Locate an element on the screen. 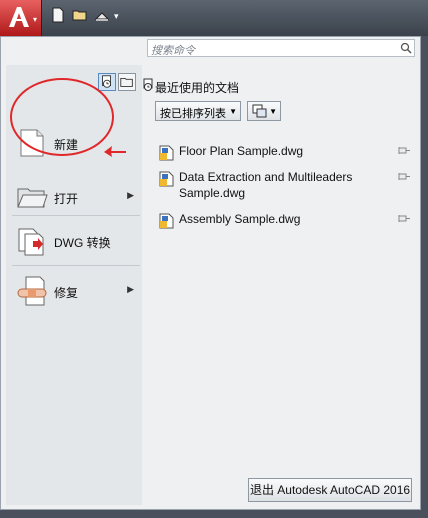 The image size is (428, 518). search-icon is located at coordinates (406, 48).